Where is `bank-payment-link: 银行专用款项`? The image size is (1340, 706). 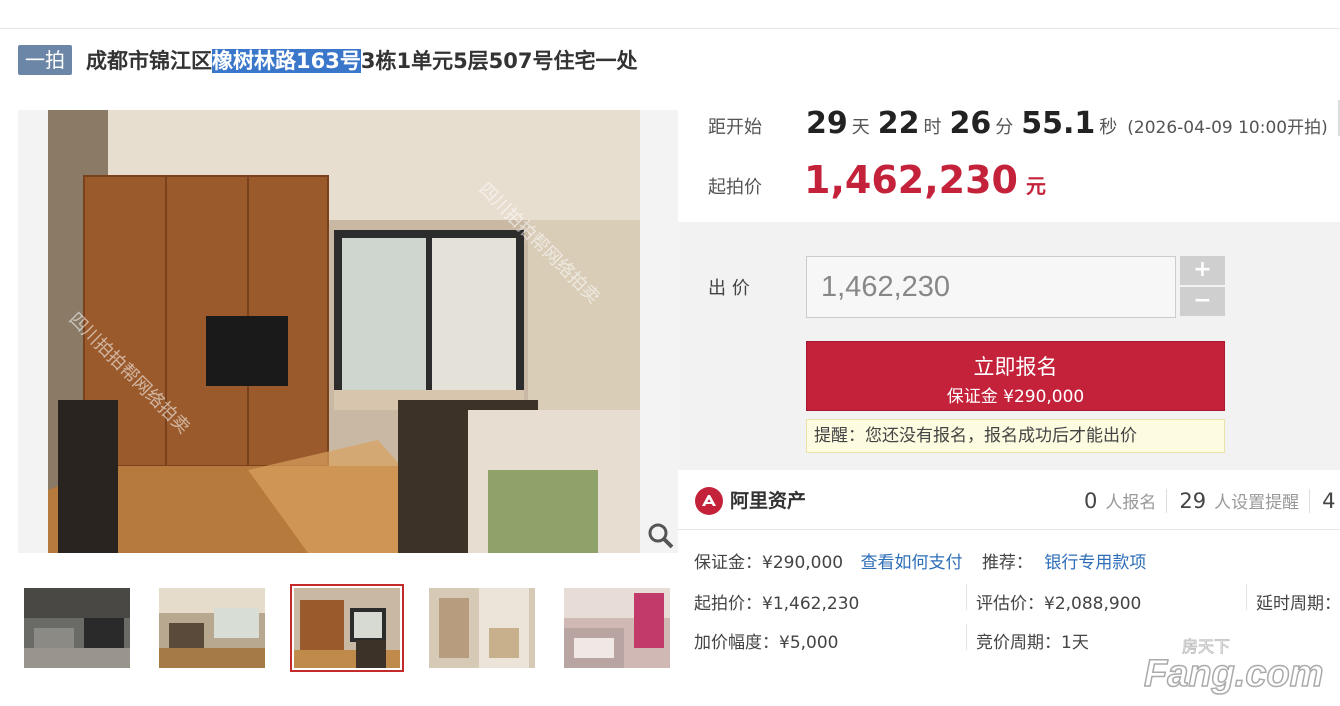 bank-payment-link: 银行专用款项 is located at coordinates (1095, 563).